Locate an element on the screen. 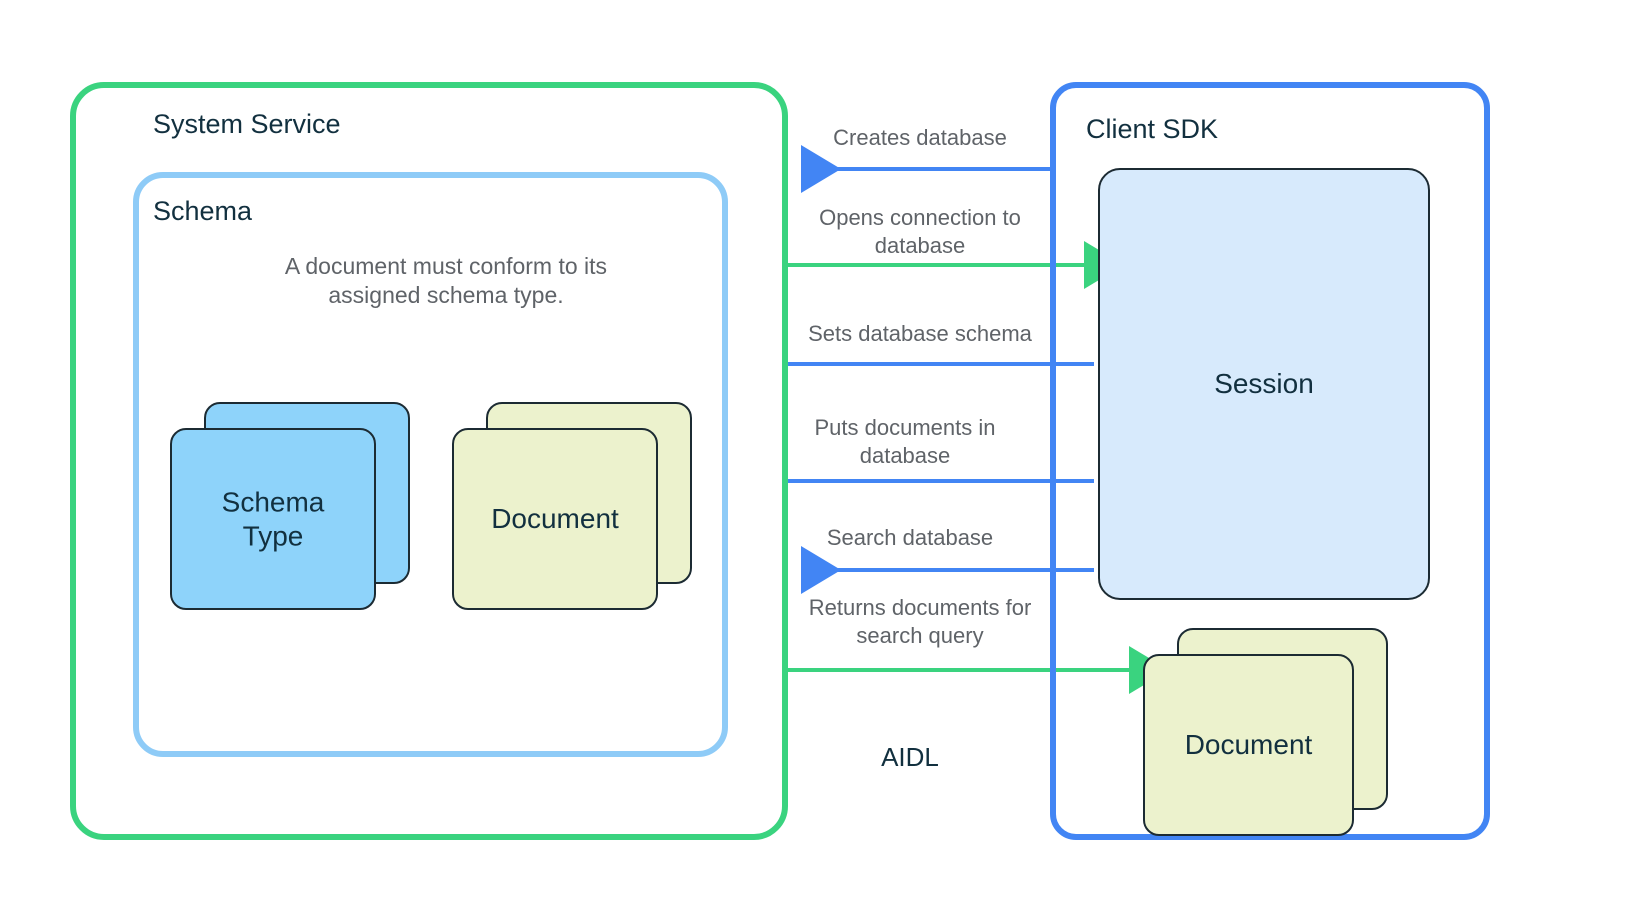 The width and height of the screenshot is (1635, 918). schema-type-card-front: Schema Type is located at coordinates (273, 519).